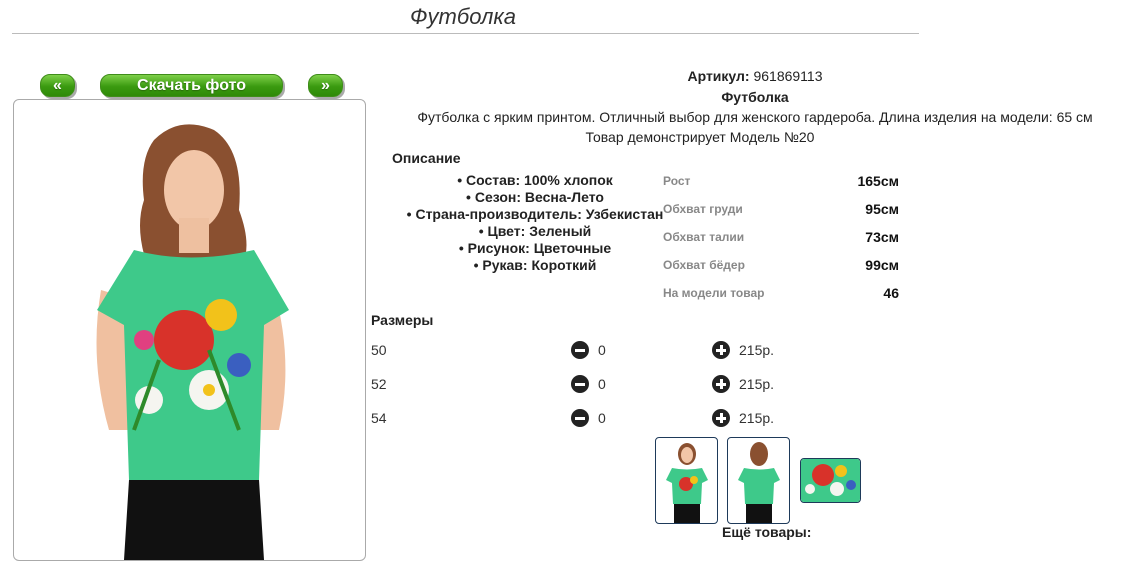 The image size is (1130, 561). What do you see at coordinates (788, 76) in the screenshot?
I see `article-value: 961869113` at bounding box center [788, 76].